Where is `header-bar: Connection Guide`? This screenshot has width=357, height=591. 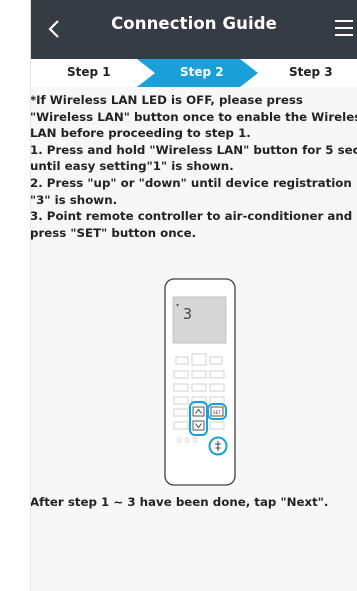
header-bar: Connection Guide is located at coordinates (194, 29).